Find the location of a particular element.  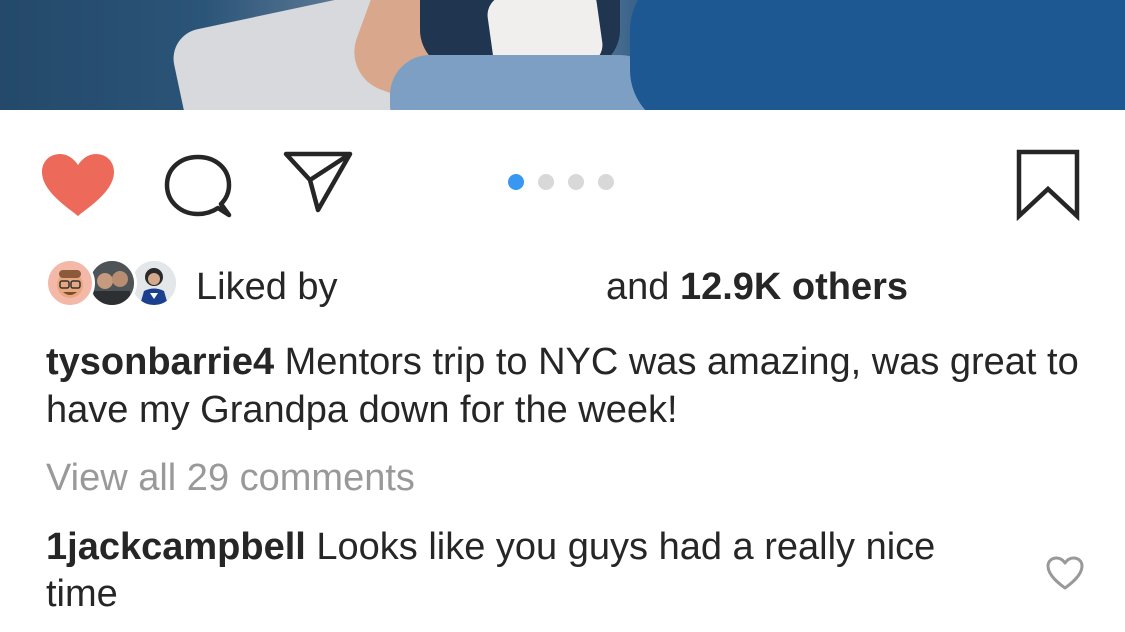

likes-count: and 12.9K others is located at coordinates (757, 287).